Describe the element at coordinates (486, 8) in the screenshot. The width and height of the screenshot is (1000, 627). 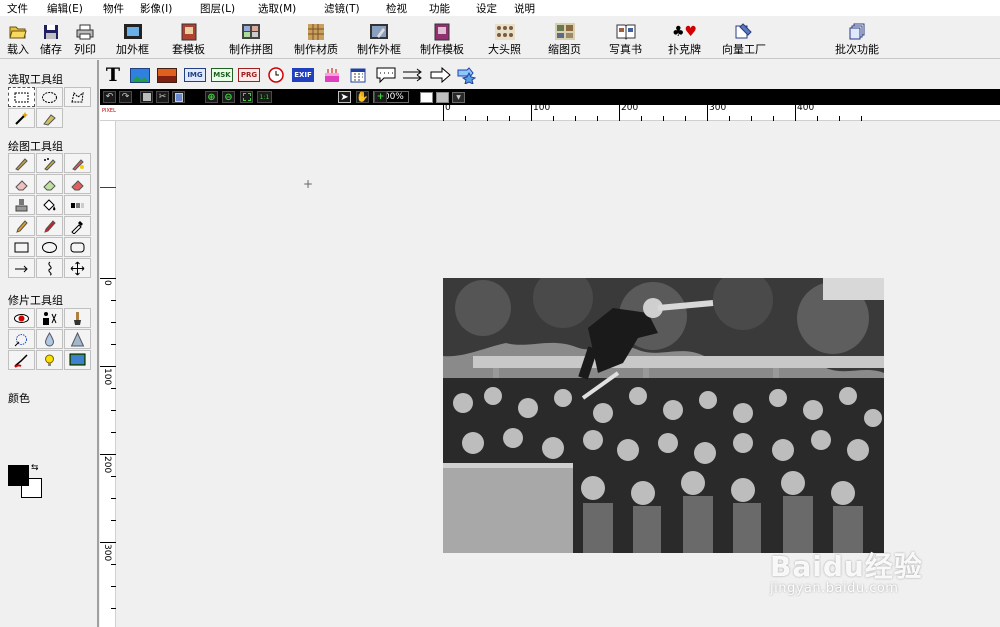
I see `menu-settings: 设定` at that location.